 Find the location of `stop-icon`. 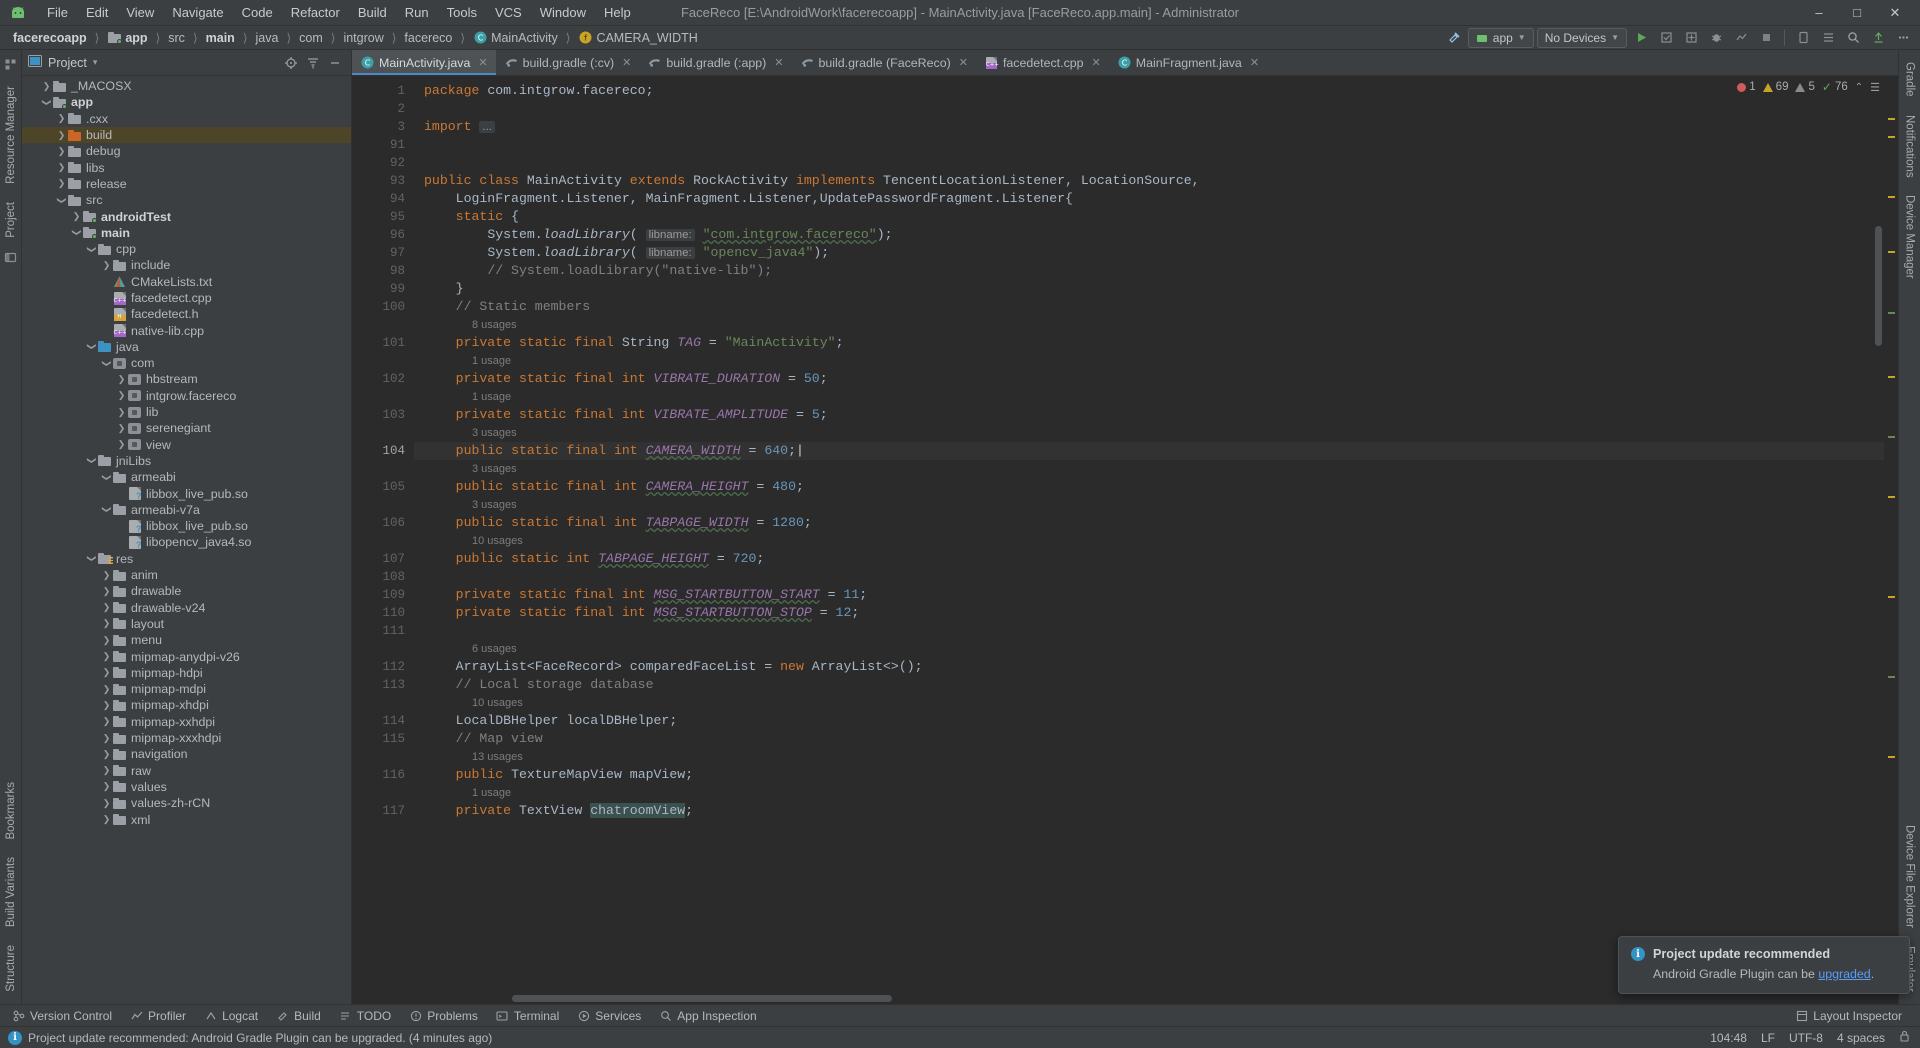

stop-icon is located at coordinates (1766, 38).